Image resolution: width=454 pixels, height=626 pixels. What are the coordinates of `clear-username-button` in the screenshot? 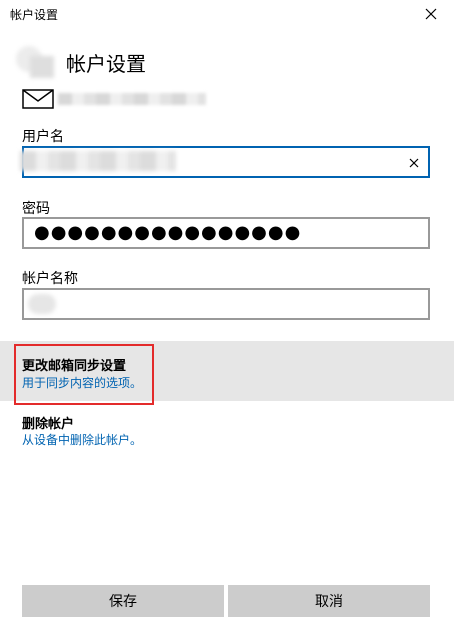 It's located at (414, 163).